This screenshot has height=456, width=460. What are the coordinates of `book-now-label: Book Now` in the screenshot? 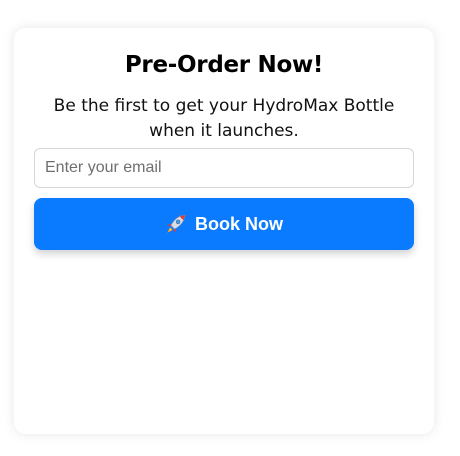 It's located at (239, 223).